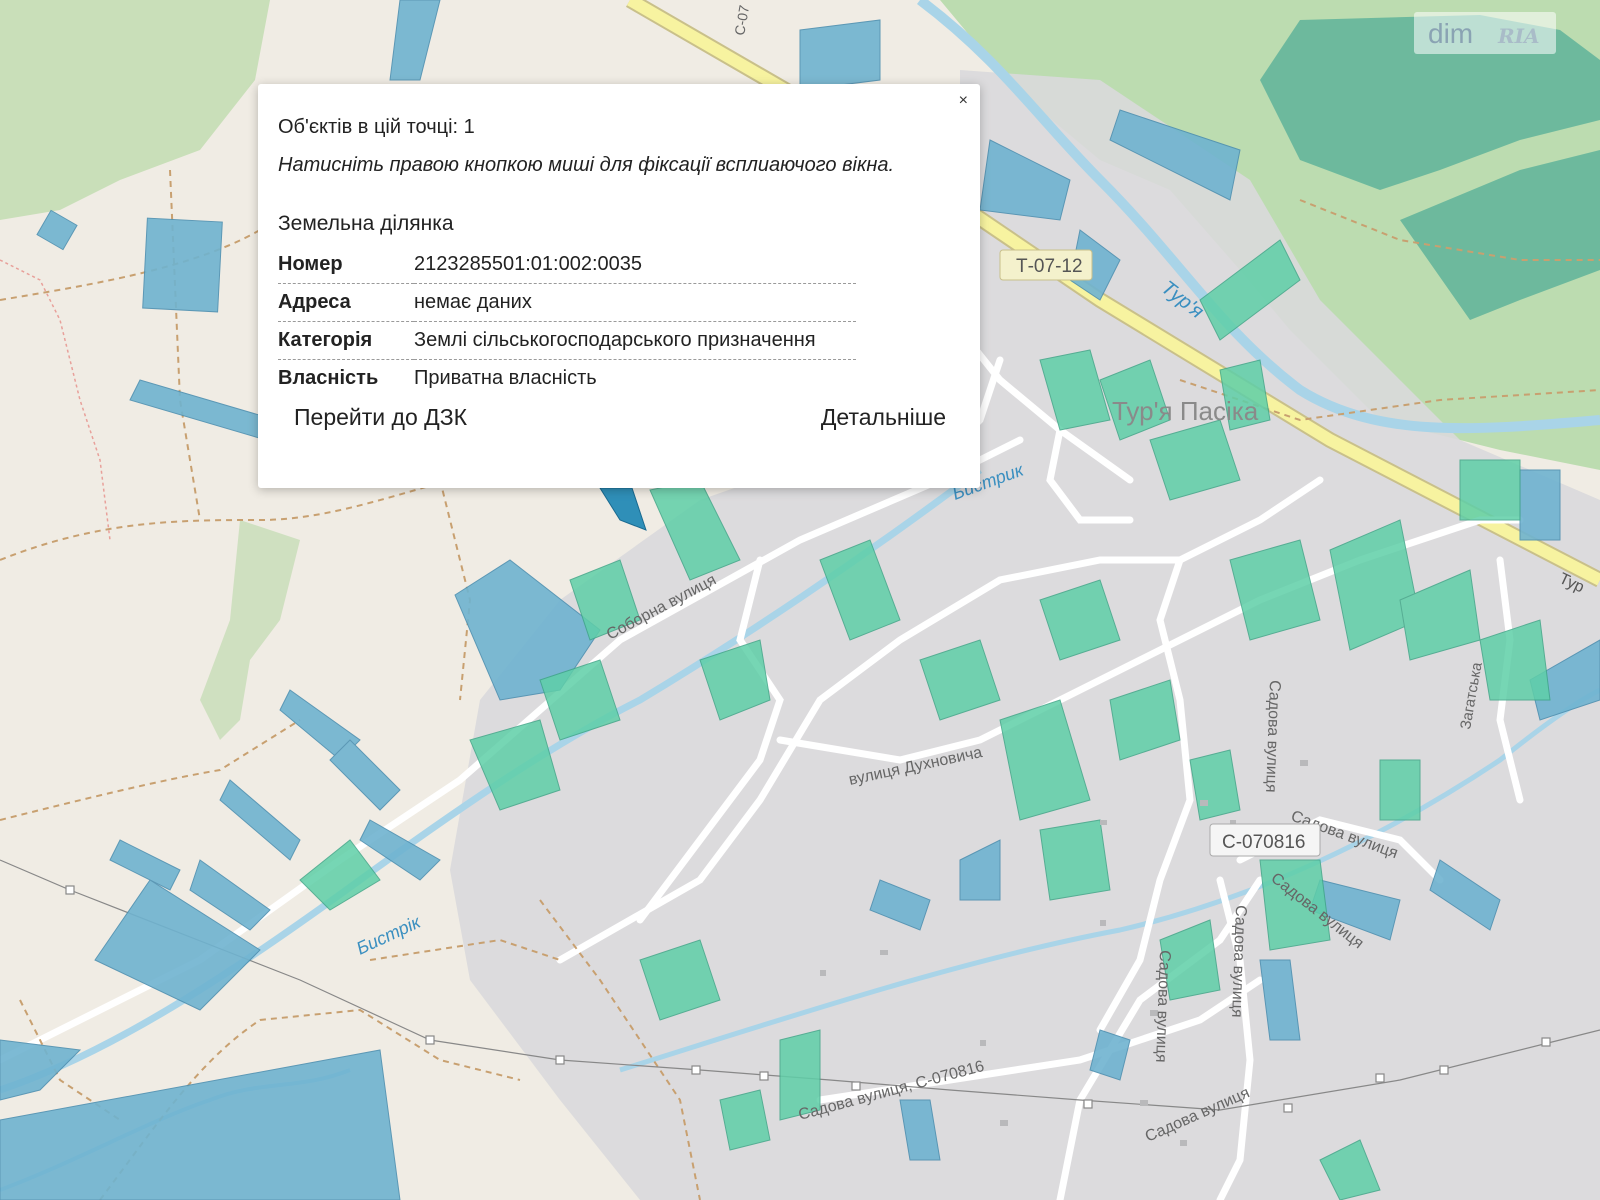  I want to click on logo-ria-text: RIA, so click(1519, 36).